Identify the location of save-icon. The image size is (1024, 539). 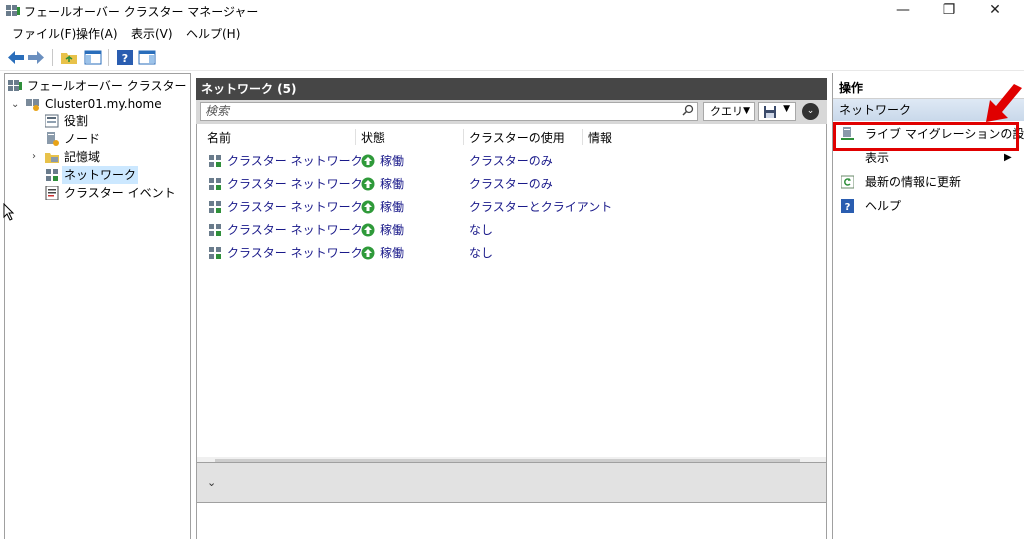
(770, 112).